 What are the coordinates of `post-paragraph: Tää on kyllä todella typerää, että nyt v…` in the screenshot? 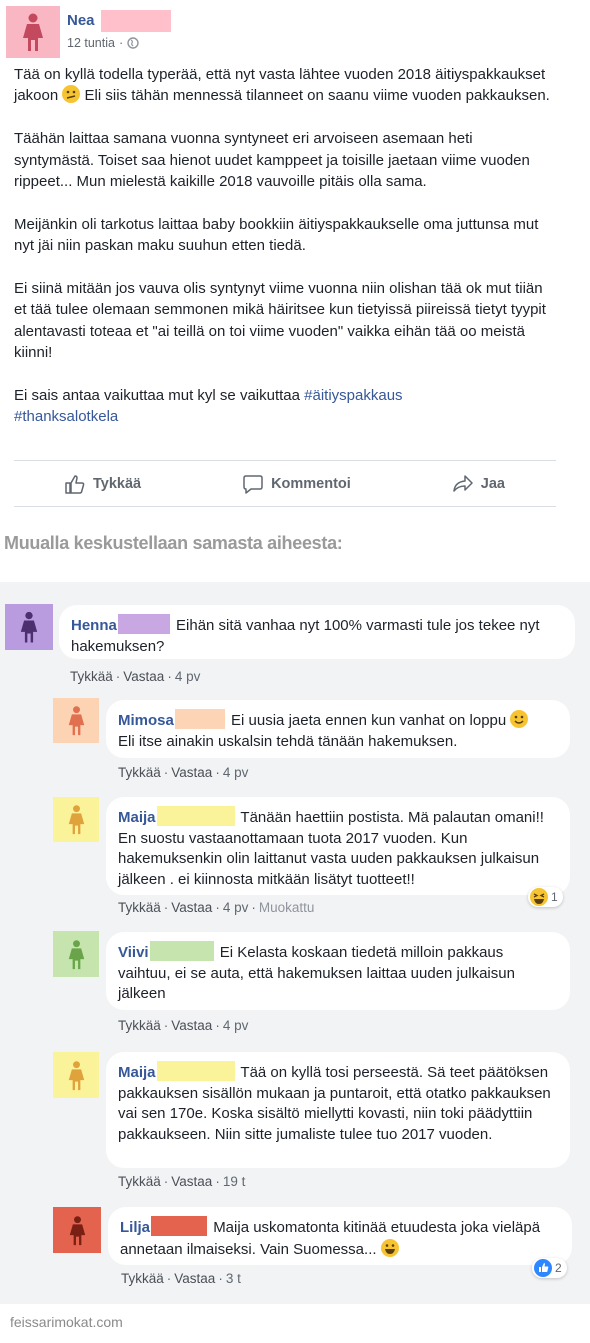 It's located at (282, 85).